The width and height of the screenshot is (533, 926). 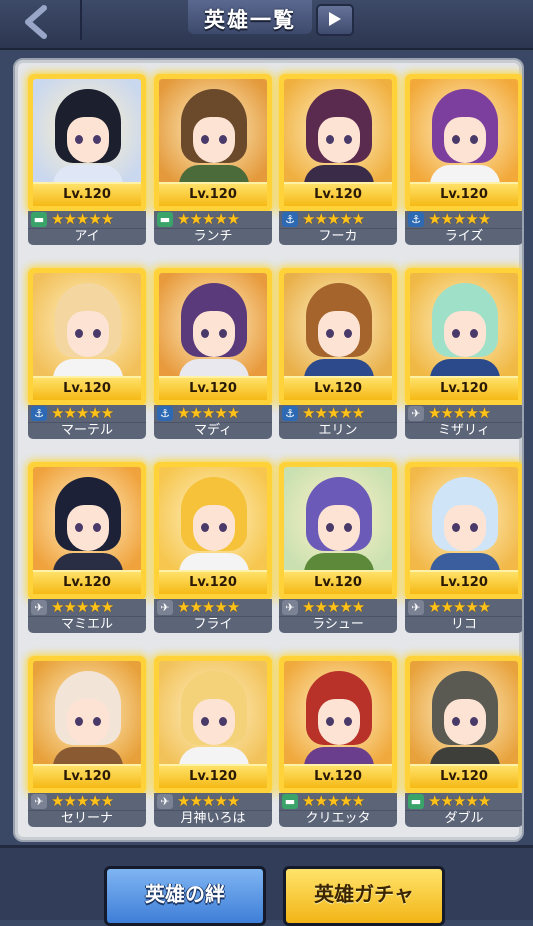 I want to click on hero-name: マミエル, so click(x=87, y=624).